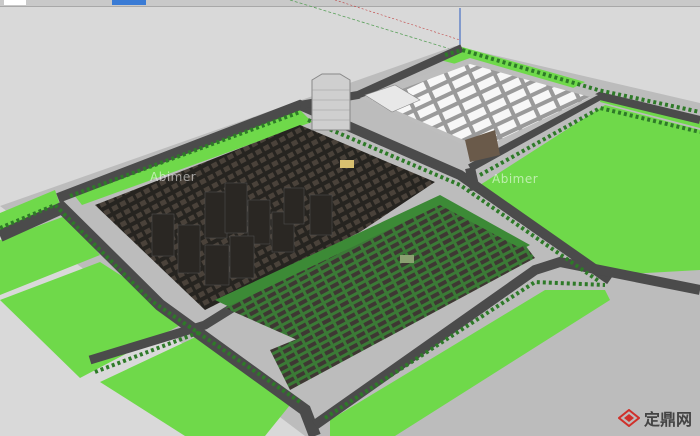  What do you see at coordinates (515, 179) in the screenshot?
I see `watermark-right: Abimer` at bounding box center [515, 179].